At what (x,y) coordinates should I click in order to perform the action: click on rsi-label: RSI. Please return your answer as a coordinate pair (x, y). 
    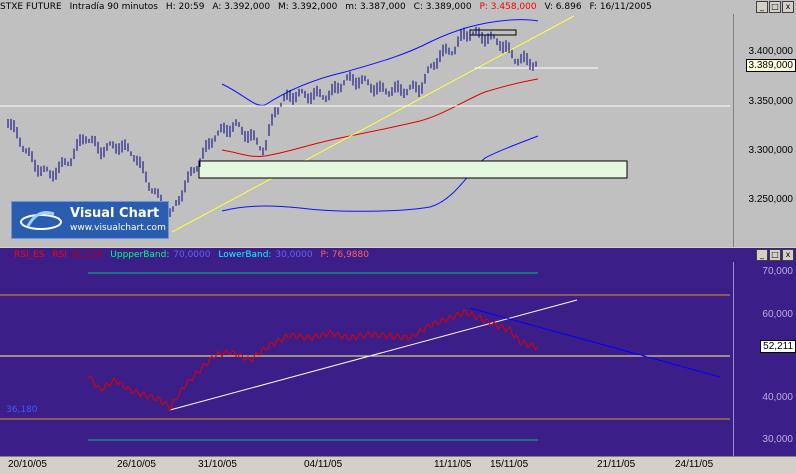
    Looking at the image, I should click on (59, 255).